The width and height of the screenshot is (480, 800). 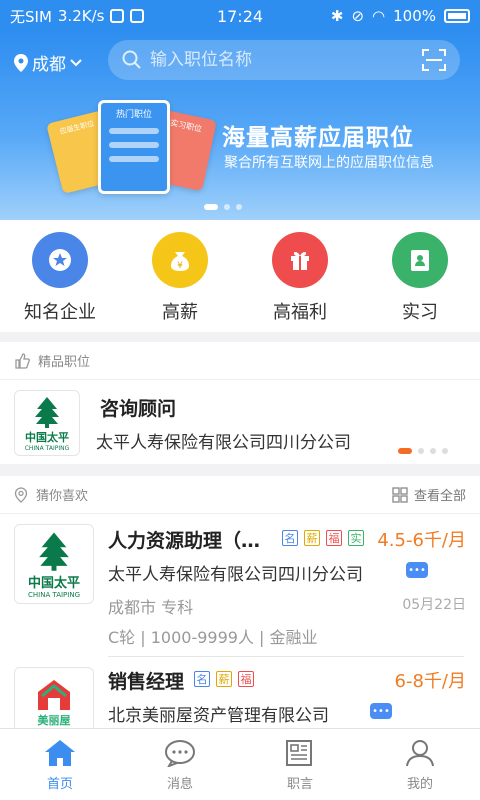 I want to click on job-location: 成都市 专科, so click(x=151, y=607).